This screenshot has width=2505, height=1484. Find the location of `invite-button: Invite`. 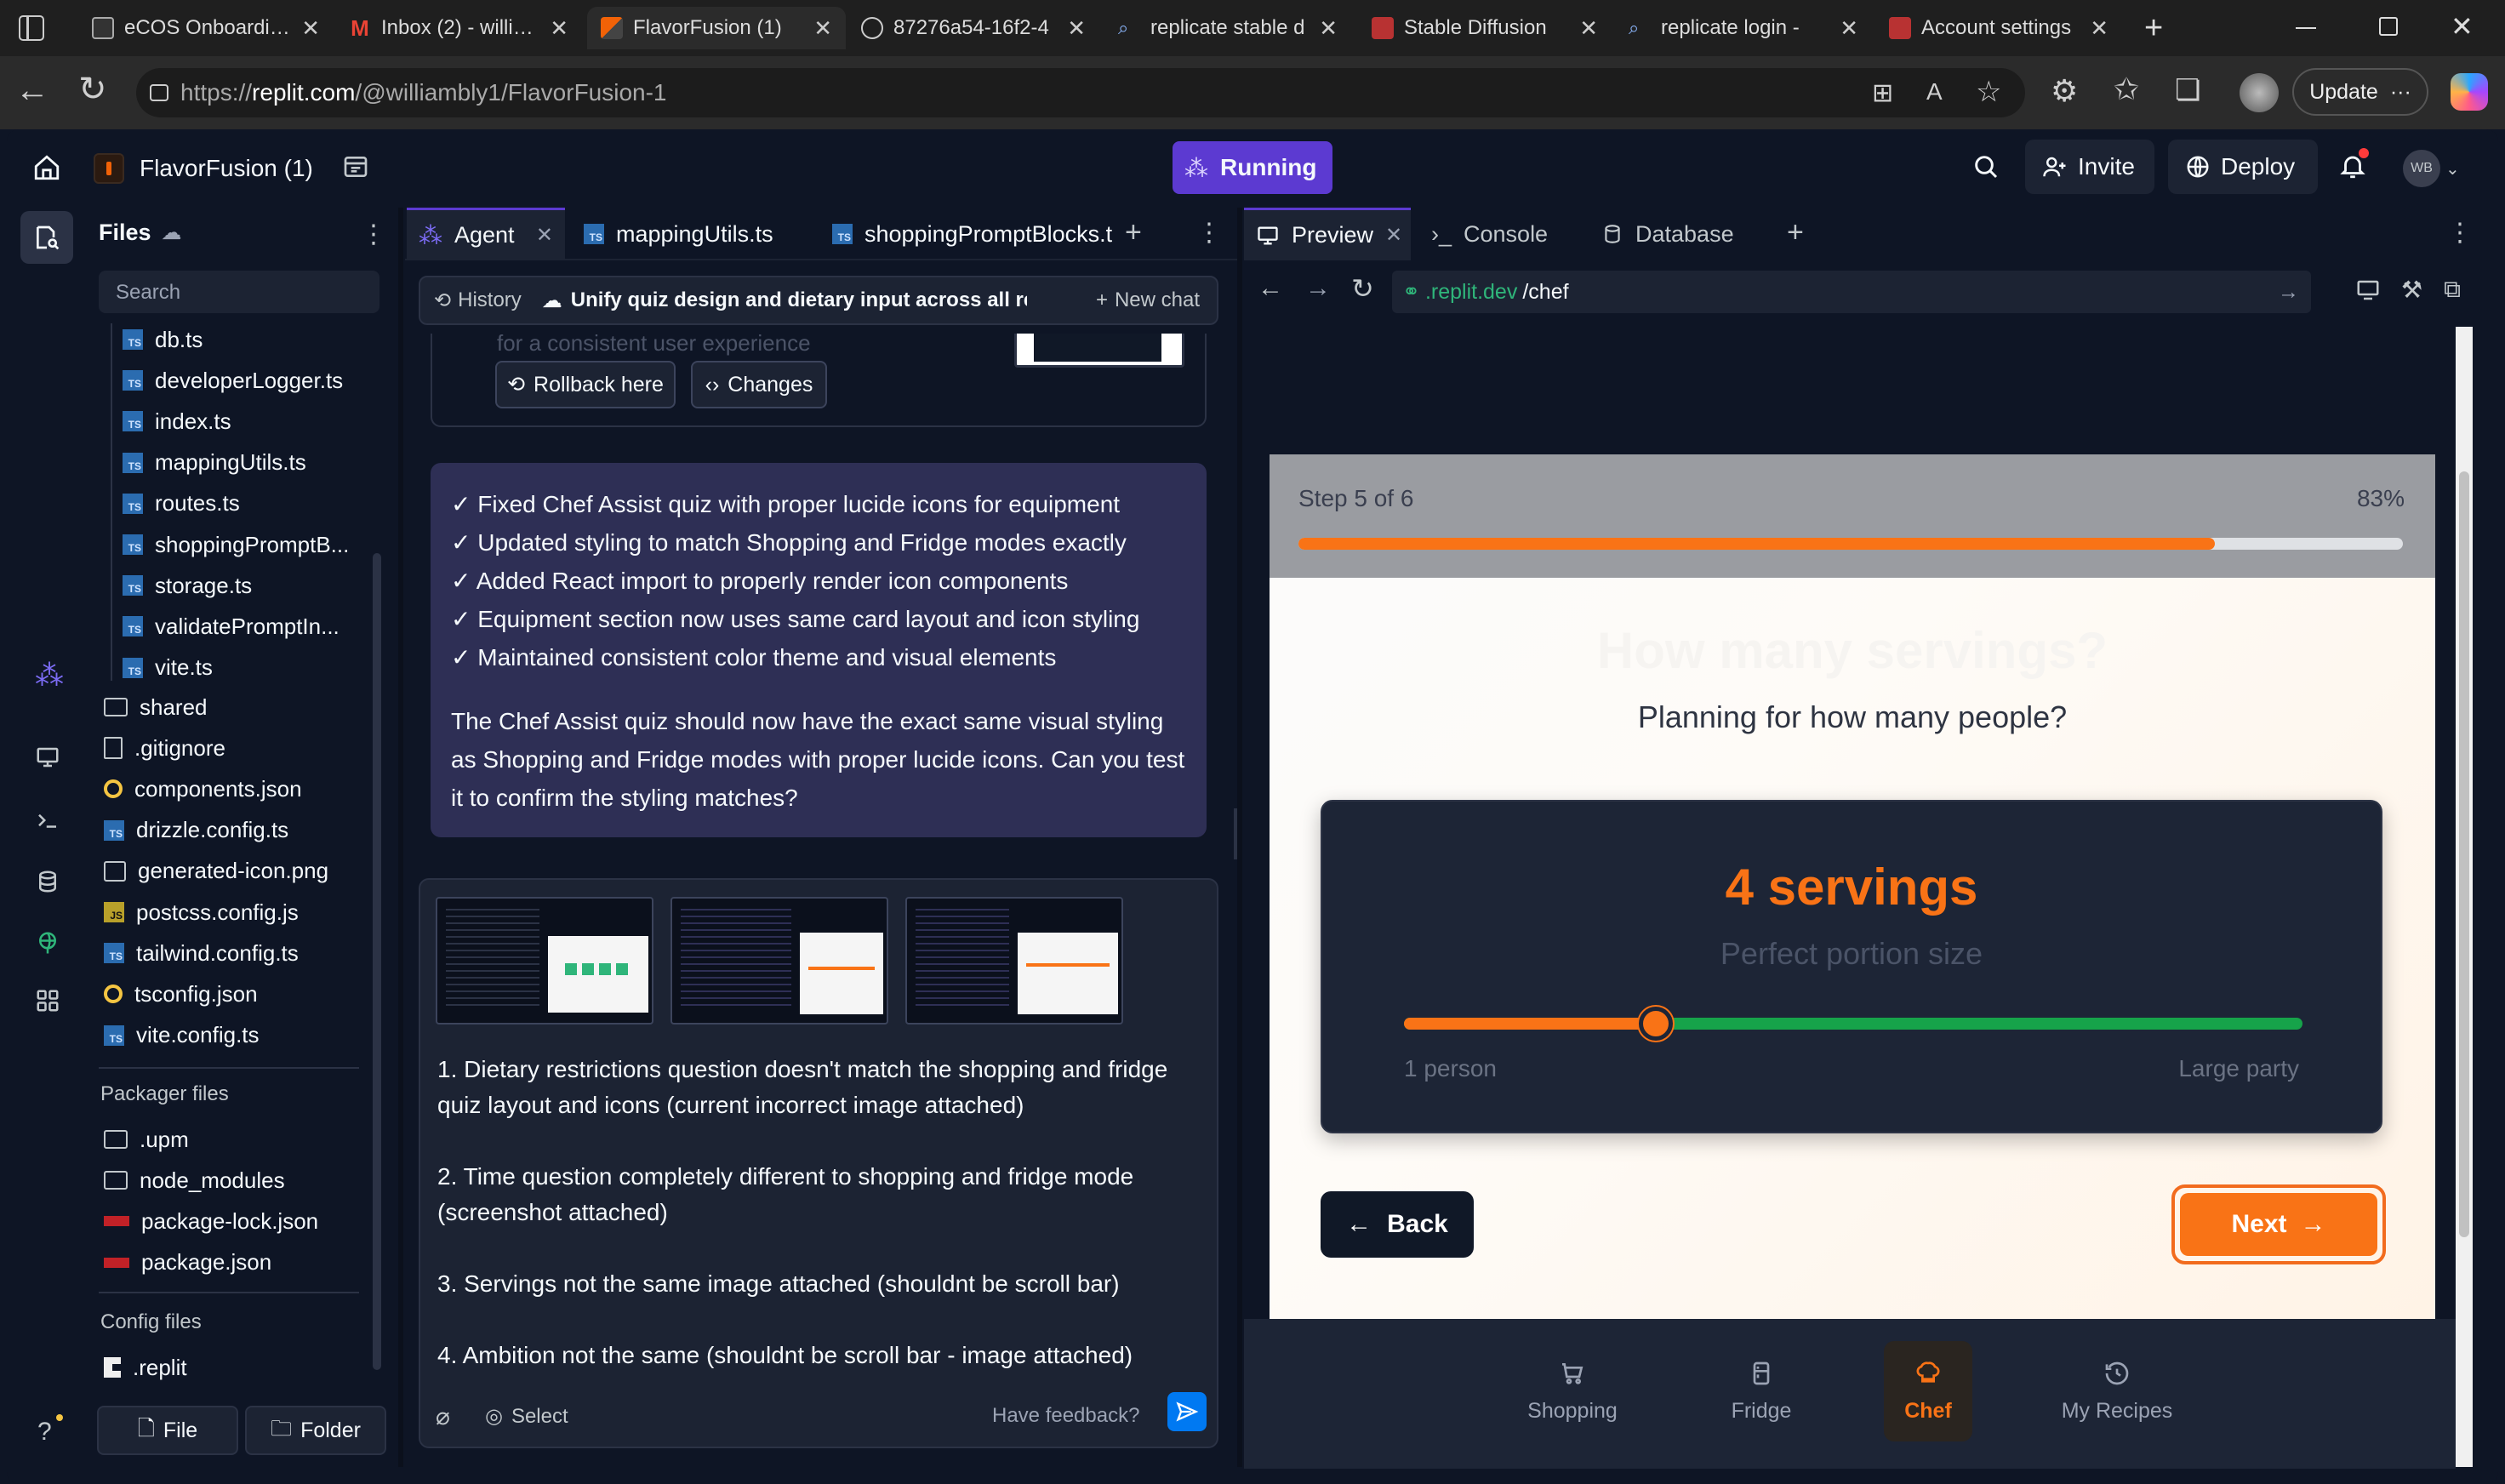

invite-button: Invite is located at coordinates (2090, 167).